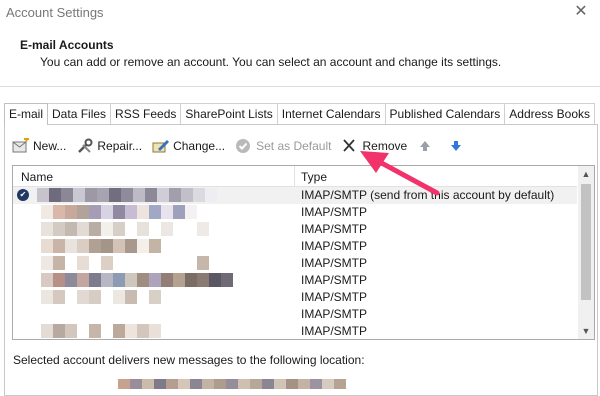  I want to click on remove-button-label: Remove, so click(385, 146).